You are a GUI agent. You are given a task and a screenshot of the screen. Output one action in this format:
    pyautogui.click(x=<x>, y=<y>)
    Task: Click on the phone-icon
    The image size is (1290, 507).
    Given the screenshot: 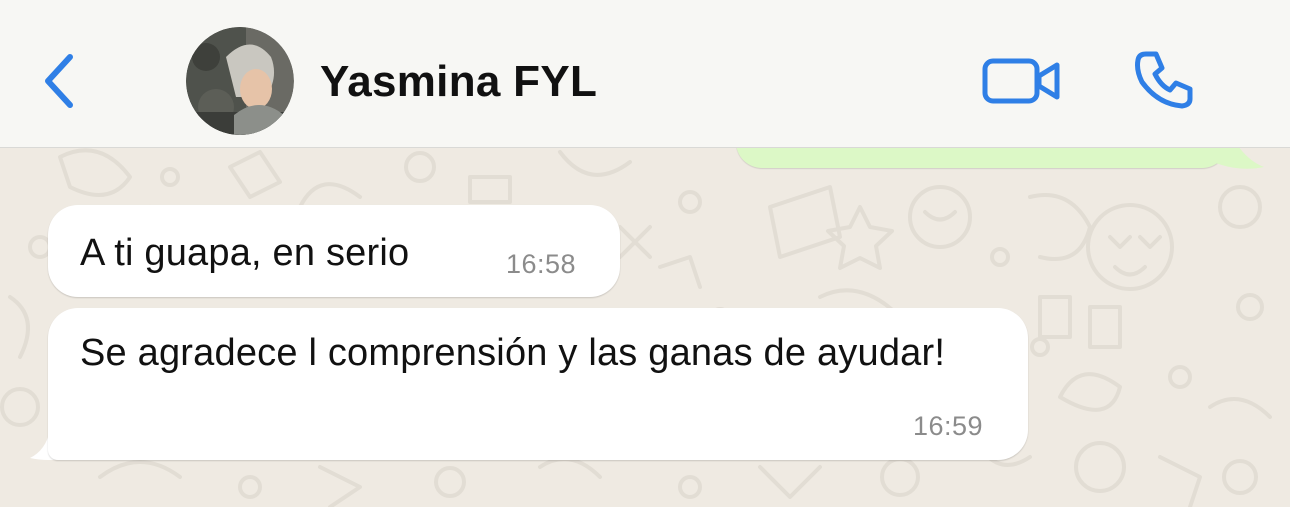 What is the action you would take?
    pyautogui.click(x=1164, y=80)
    